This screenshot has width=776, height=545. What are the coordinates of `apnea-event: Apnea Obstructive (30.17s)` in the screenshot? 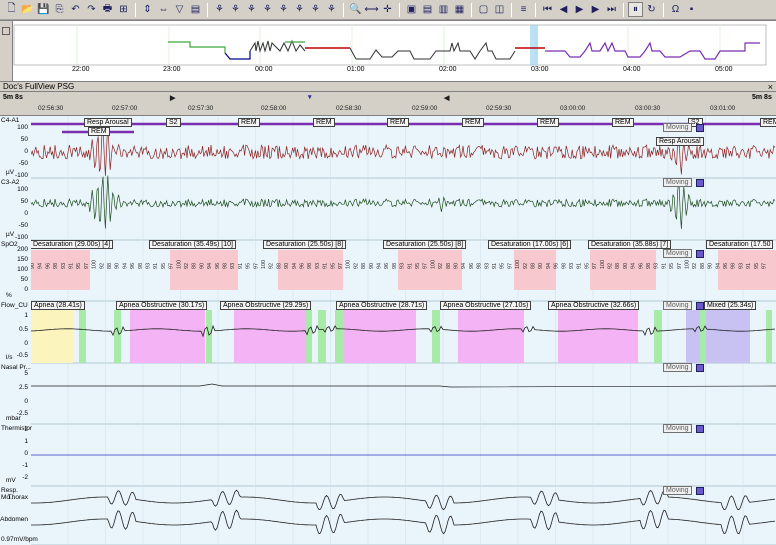 It's located at (162, 305).